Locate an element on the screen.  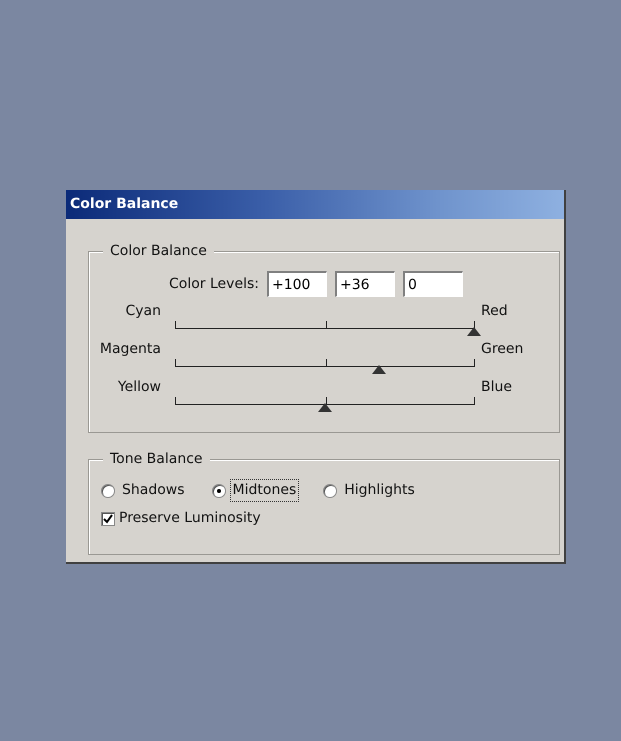
slider-label: Green is located at coordinates (502, 349).